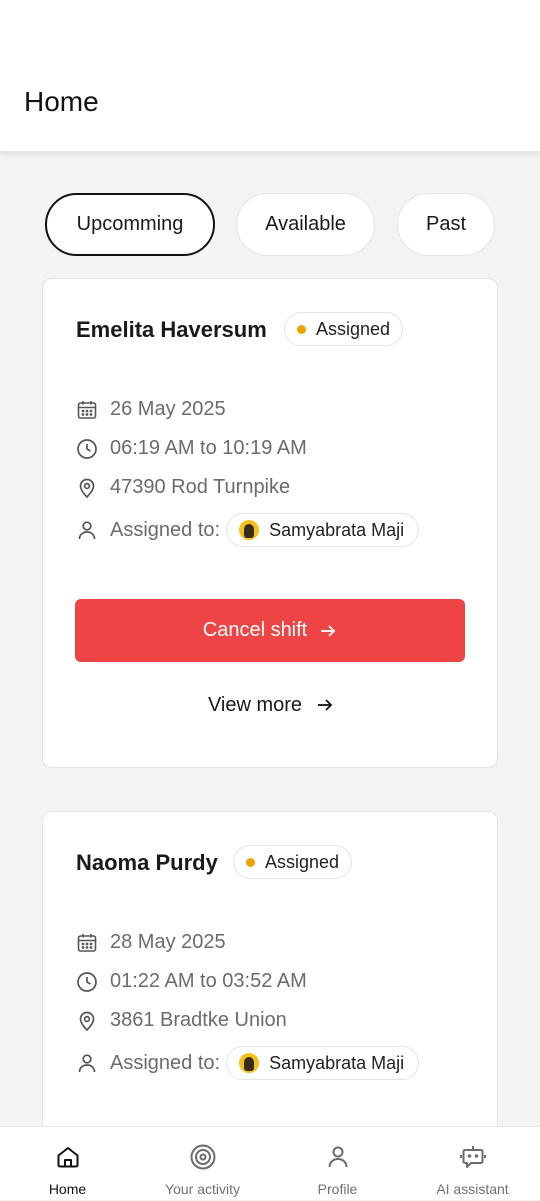  I want to click on nav-profile: Profile, so click(337, 1164).